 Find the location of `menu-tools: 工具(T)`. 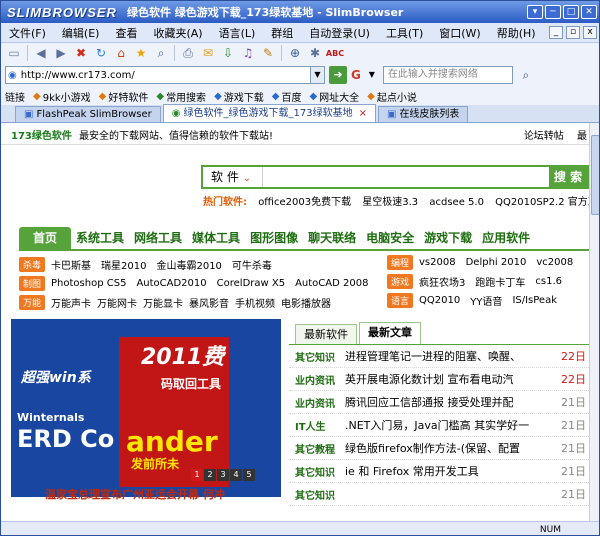

menu-tools: 工具(T) is located at coordinates (404, 33).